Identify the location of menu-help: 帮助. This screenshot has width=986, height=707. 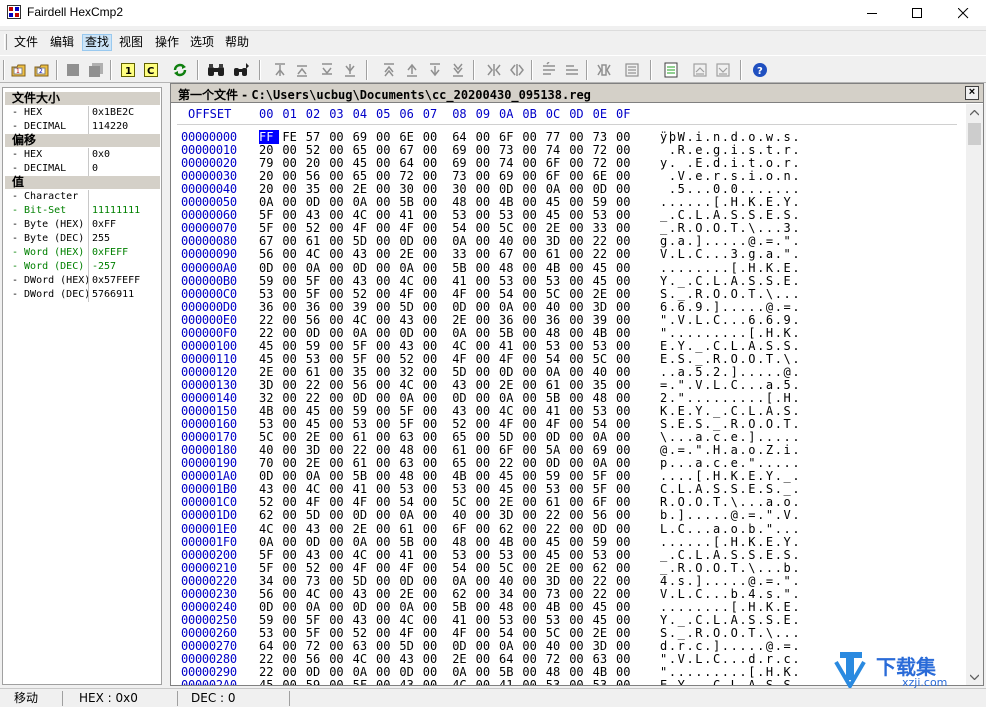
(237, 42).